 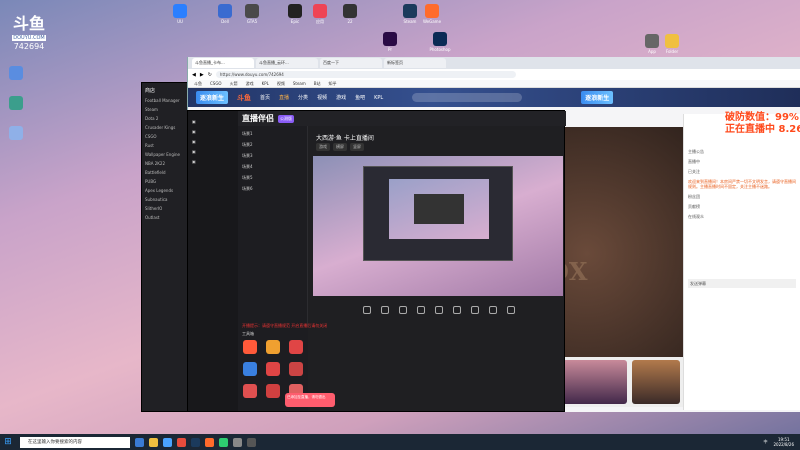 What do you see at coordinates (180, 14) in the screenshot?
I see `desktop-icon: UU` at bounding box center [180, 14].